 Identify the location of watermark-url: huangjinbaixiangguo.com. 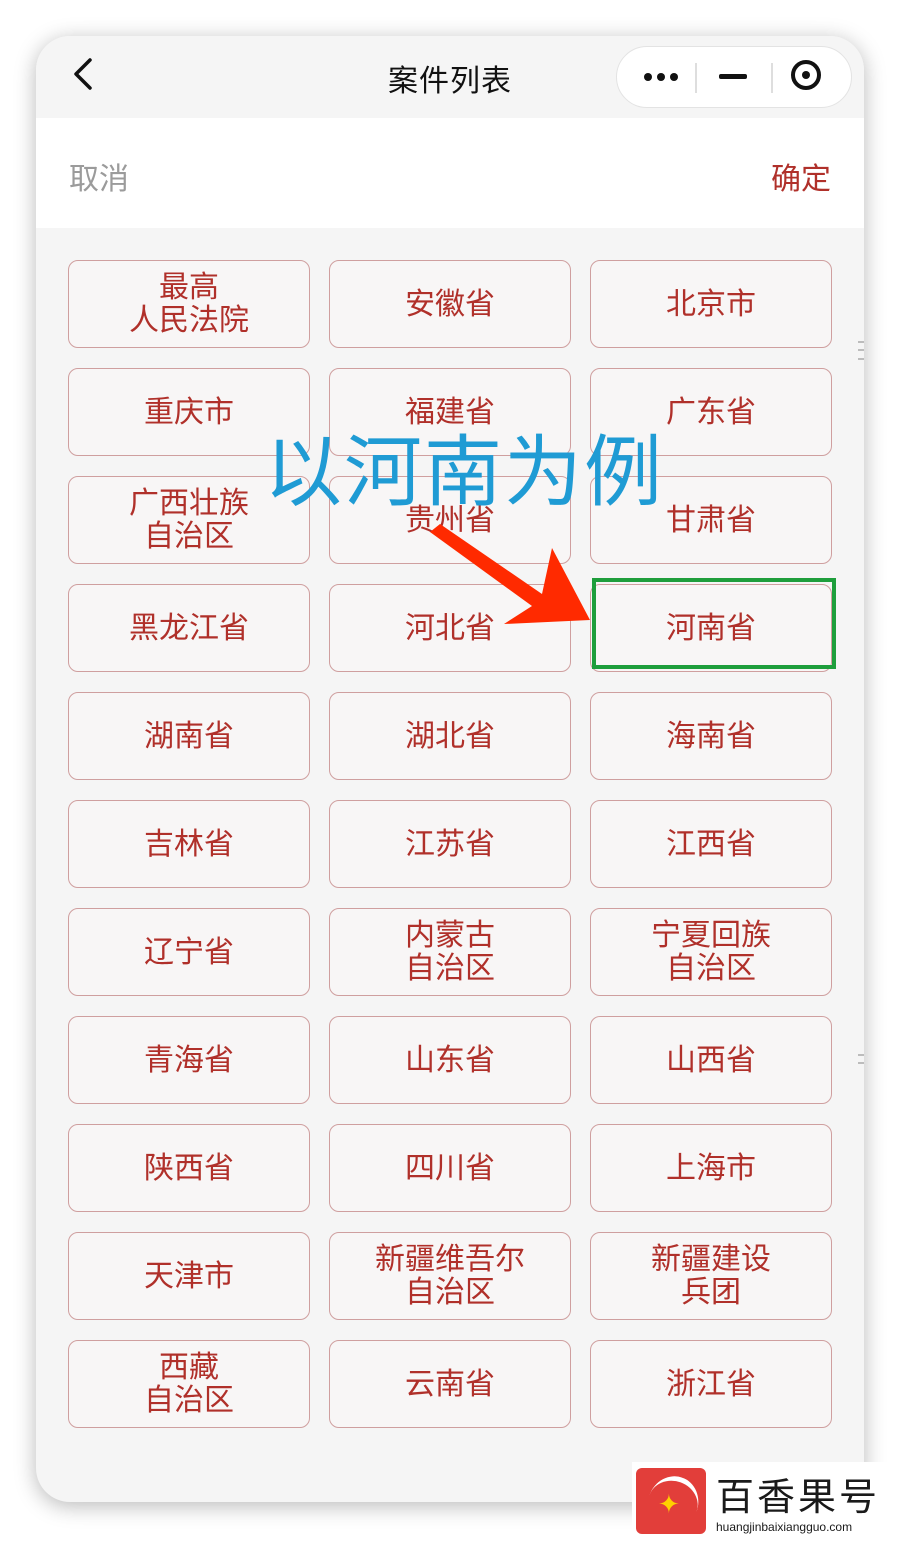
(784, 1527).